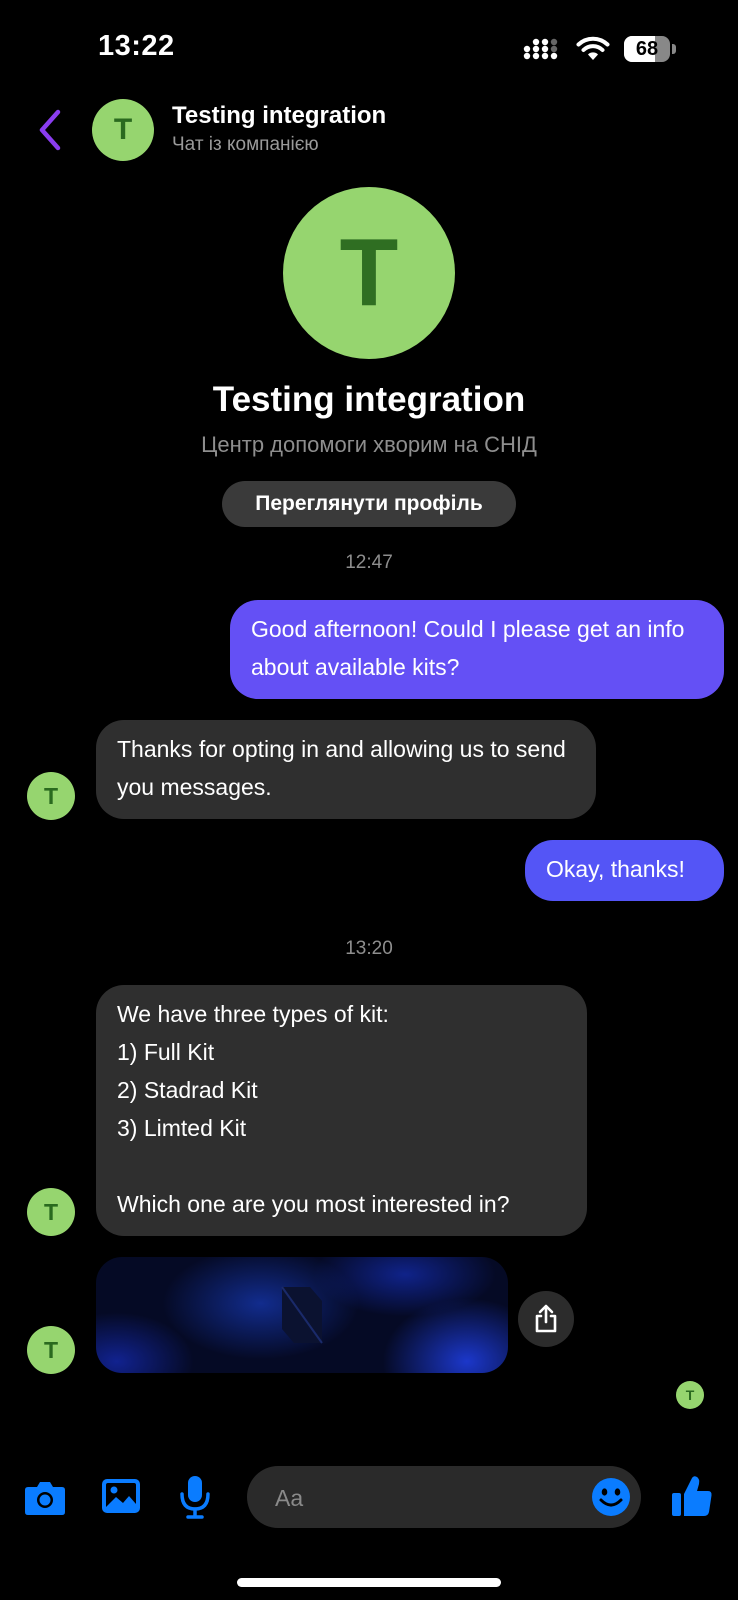 This screenshot has width=738, height=1600. What do you see at coordinates (420, 1498) in the screenshot?
I see `message-text-field` at bounding box center [420, 1498].